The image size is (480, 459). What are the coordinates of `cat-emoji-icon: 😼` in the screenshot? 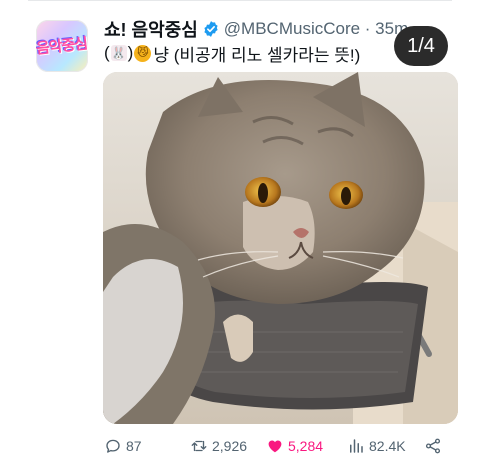 It's located at (143, 53).